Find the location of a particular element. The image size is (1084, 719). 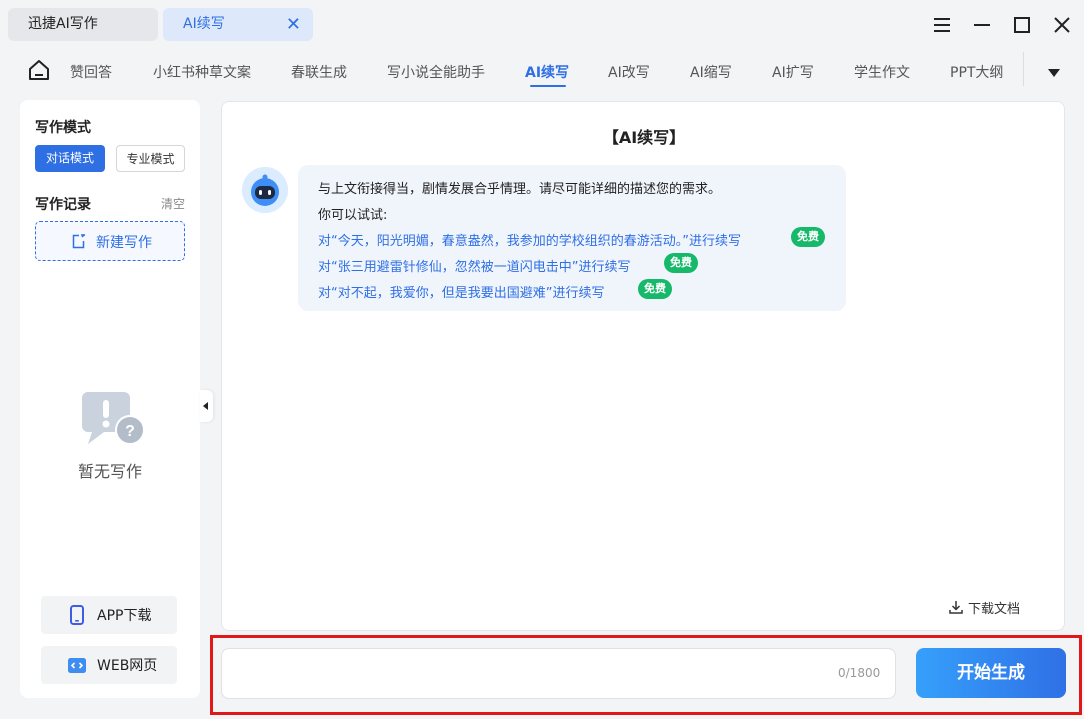

nav-item-zan-answer: 赞回答 is located at coordinates (91, 72).